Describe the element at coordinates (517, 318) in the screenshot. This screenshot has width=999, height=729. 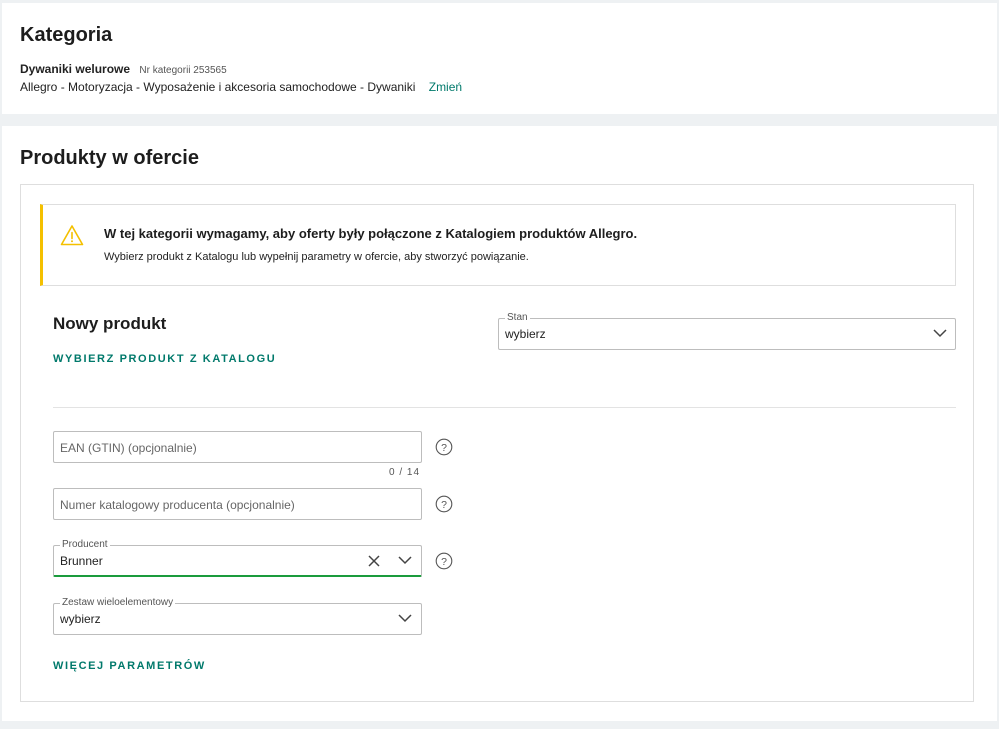
I see `condition-label: Stan` at that location.